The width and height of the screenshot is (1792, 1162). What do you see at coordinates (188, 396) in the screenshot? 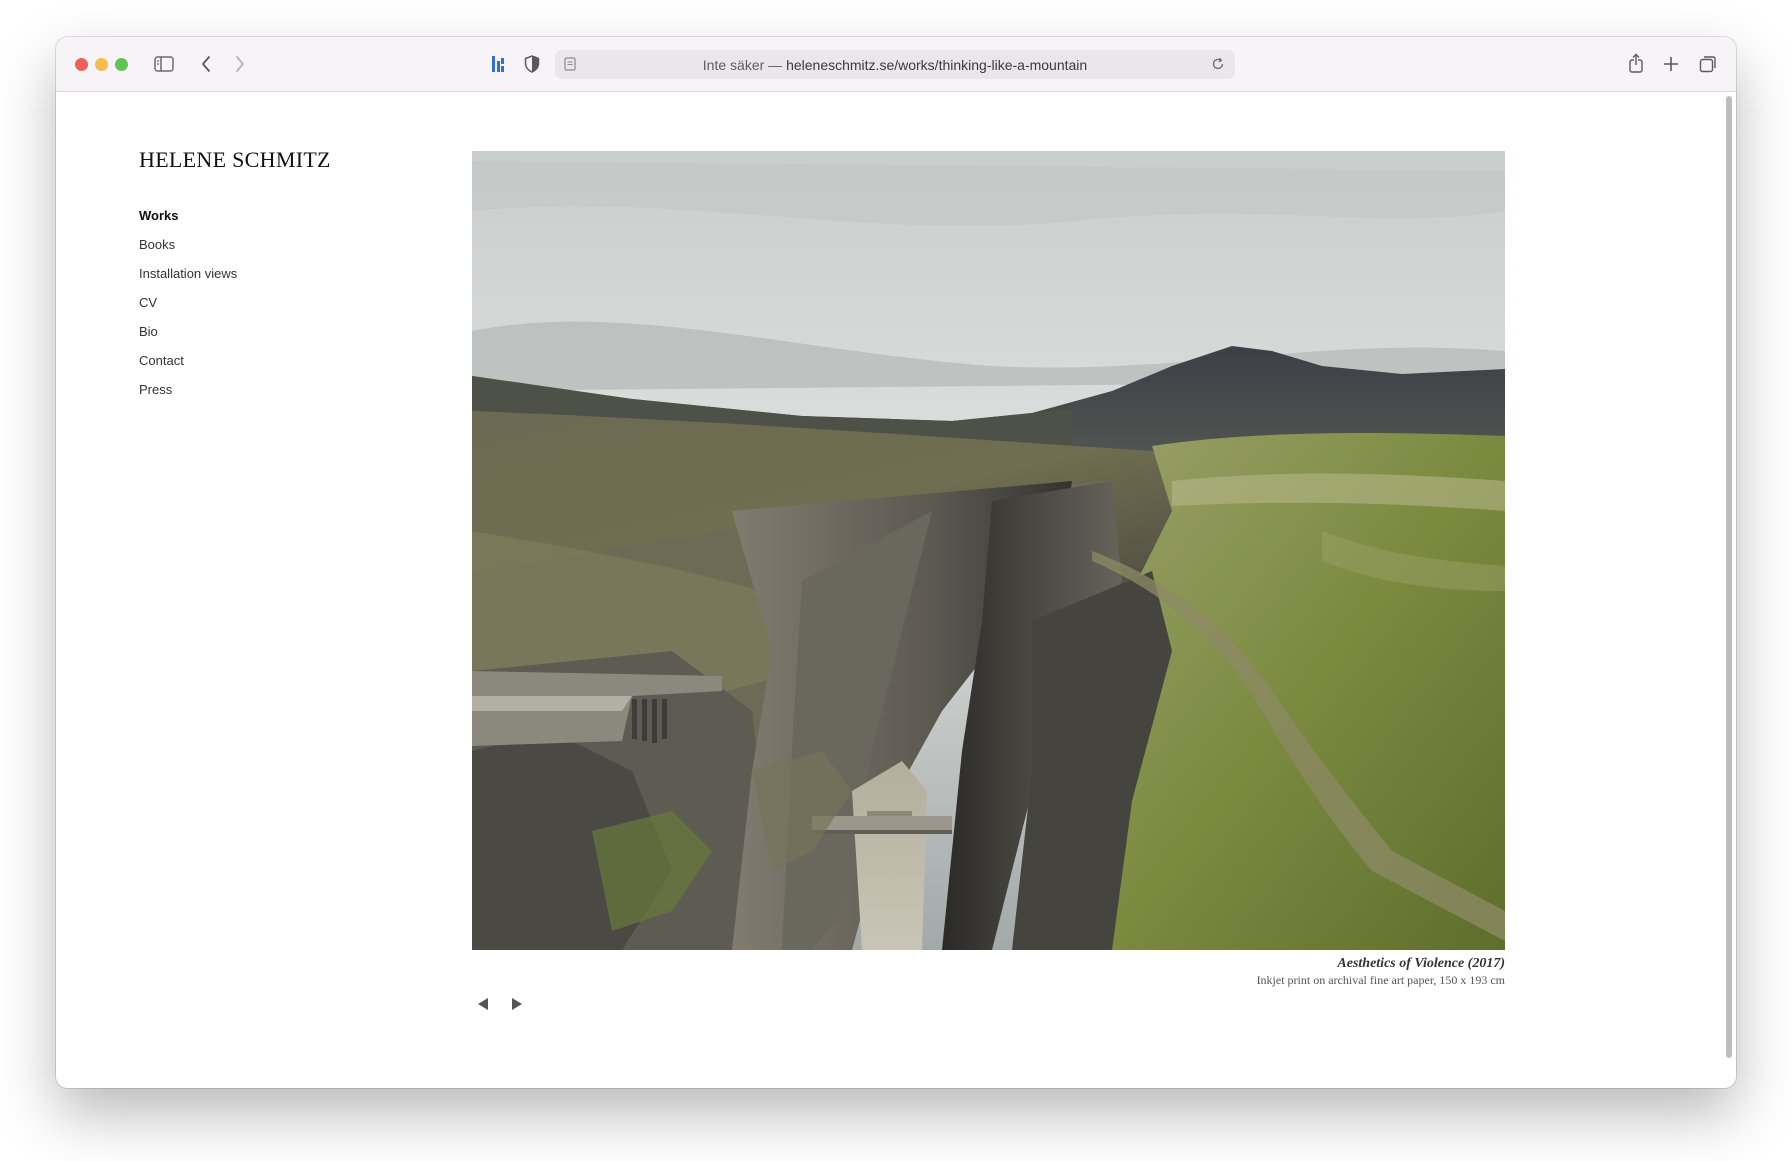
I see `nav-item-press: Press` at bounding box center [188, 396].